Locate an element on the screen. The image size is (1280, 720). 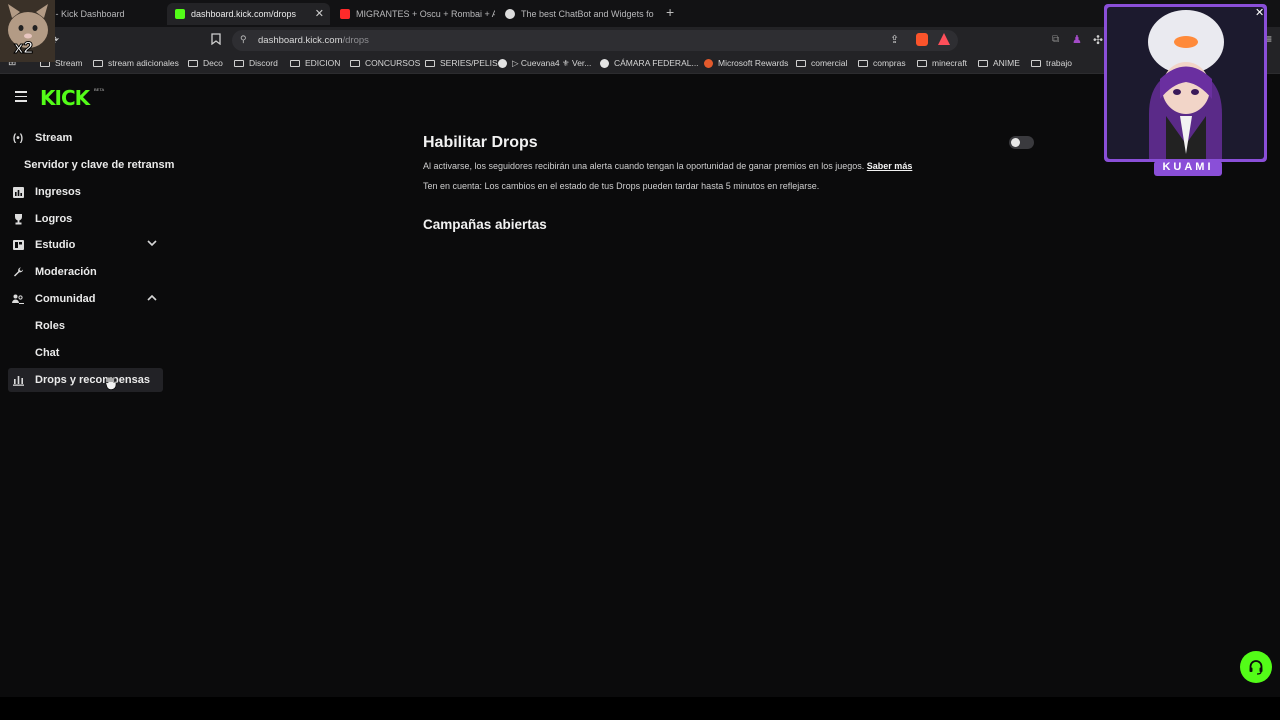
bookmark-minecraft: minecraft is located at coordinates (942, 63).